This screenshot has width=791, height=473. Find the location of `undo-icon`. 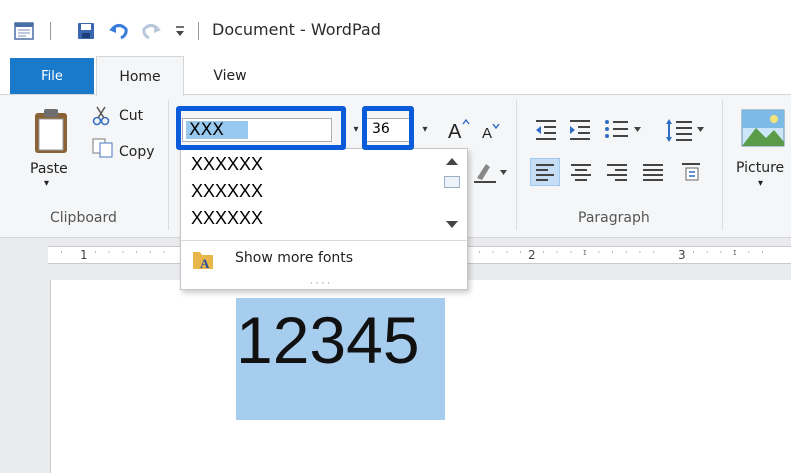

undo-icon is located at coordinates (119, 31).